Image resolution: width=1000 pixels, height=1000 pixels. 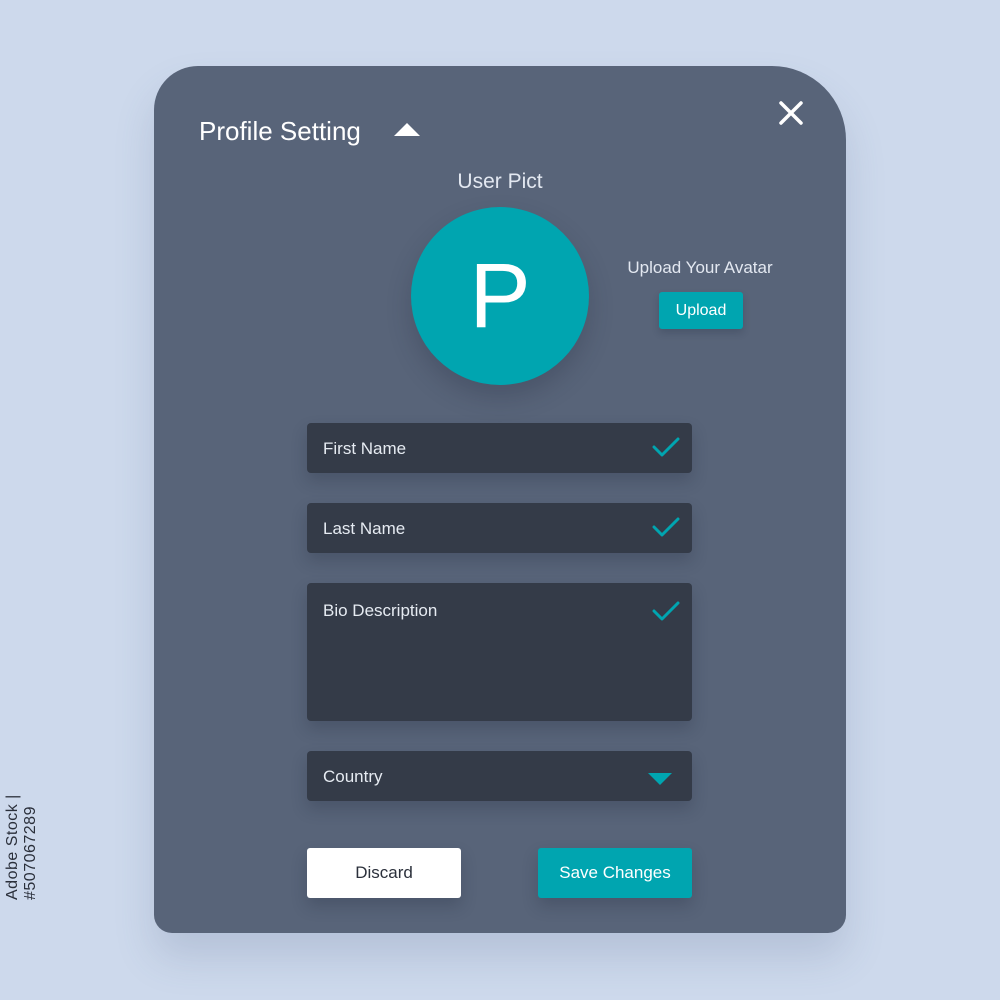 What do you see at coordinates (280, 131) in the screenshot?
I see `dialog-title: Profile Setting` at bounding box center [280, 131].